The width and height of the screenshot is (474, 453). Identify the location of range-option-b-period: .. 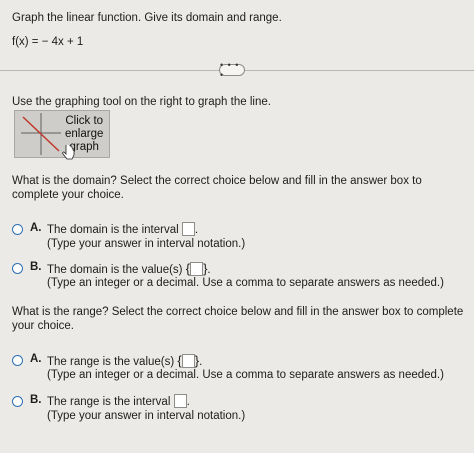
(188, 402).